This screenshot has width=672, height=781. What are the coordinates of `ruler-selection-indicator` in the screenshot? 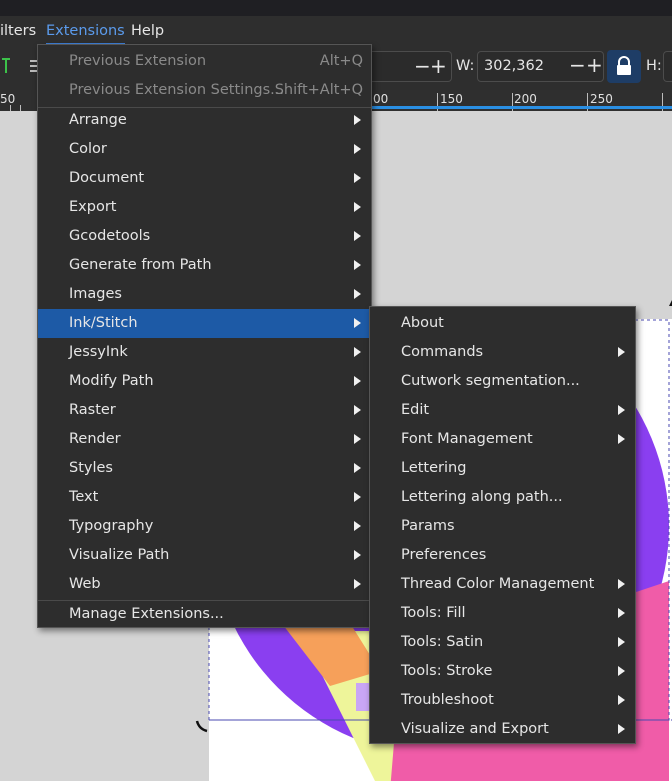 It's located at (521, 107).